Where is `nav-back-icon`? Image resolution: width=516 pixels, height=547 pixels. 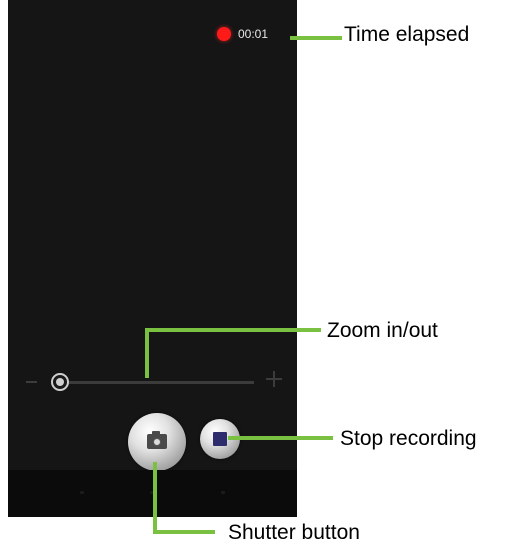 nav-back-icon is located at coordinates (82, 492).